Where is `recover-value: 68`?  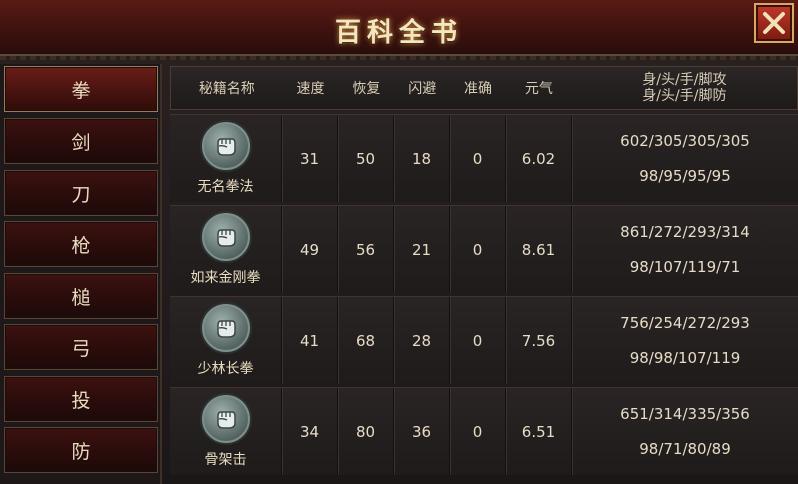 recover-value: 68 is located at coordinates (366, 340).